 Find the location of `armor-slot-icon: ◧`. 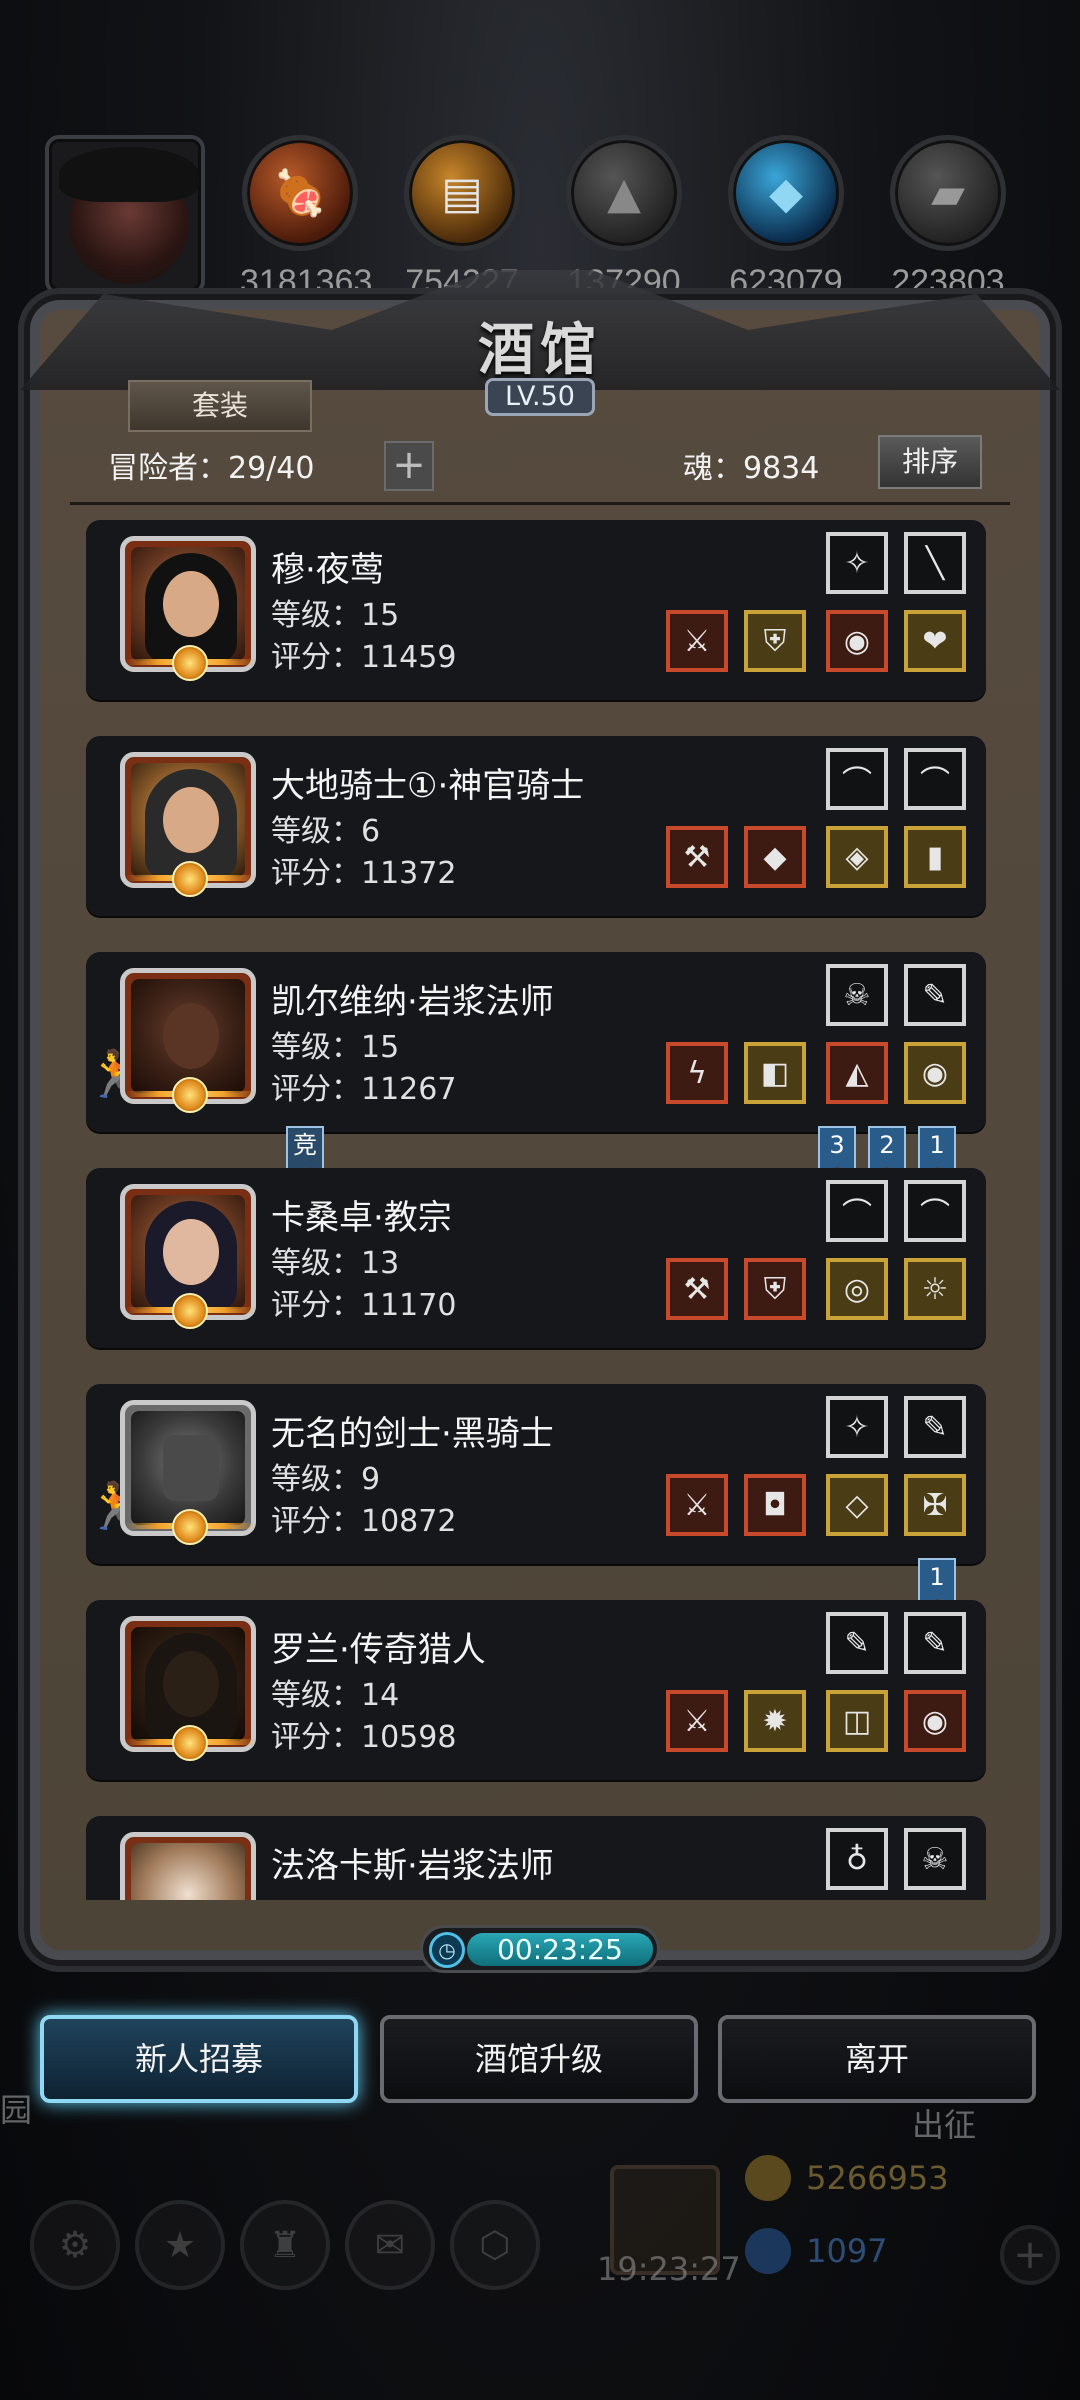

armor-slot-icon: ◧ is located at coordinates (775, 1073).